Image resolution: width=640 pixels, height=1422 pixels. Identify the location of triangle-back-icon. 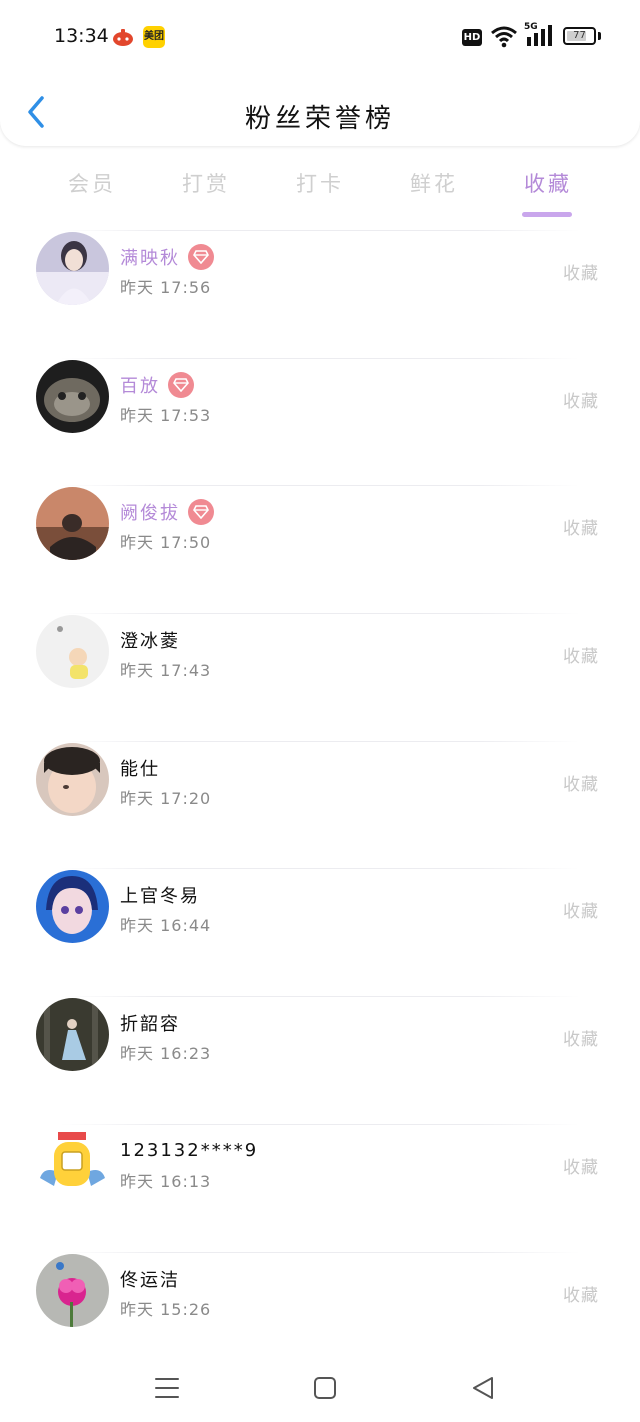
(483, 1388).